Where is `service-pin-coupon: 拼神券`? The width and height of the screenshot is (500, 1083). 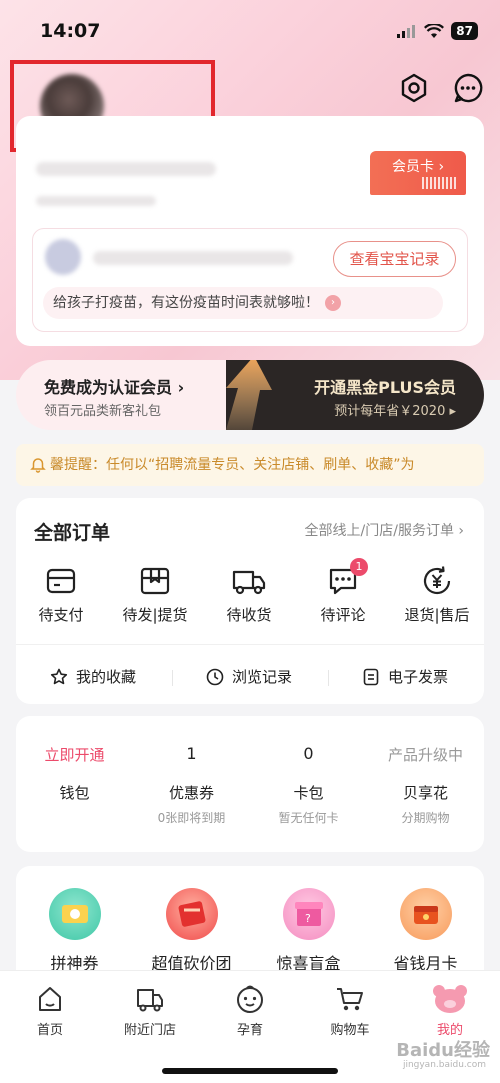
service-pin-coupon: 拼神券 is located at coordinates (74, 931).